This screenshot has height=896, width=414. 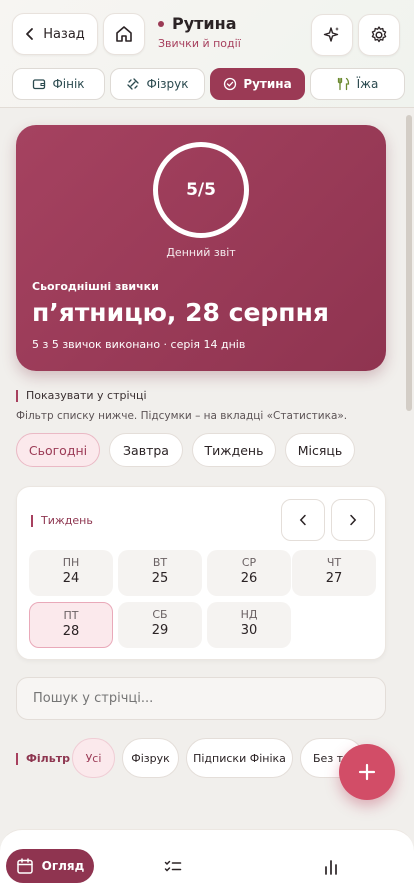 I want to click on utensils-icon, so click(x=343, y=84).